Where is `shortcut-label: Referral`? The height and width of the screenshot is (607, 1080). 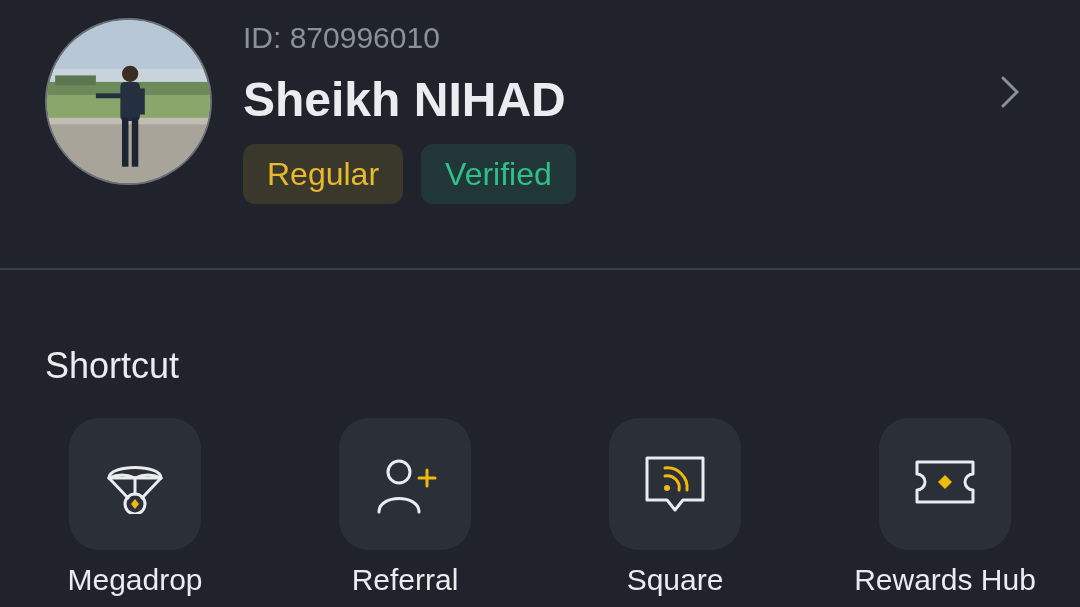
shortcut-label: Referral is located at coordinates (405, 580).